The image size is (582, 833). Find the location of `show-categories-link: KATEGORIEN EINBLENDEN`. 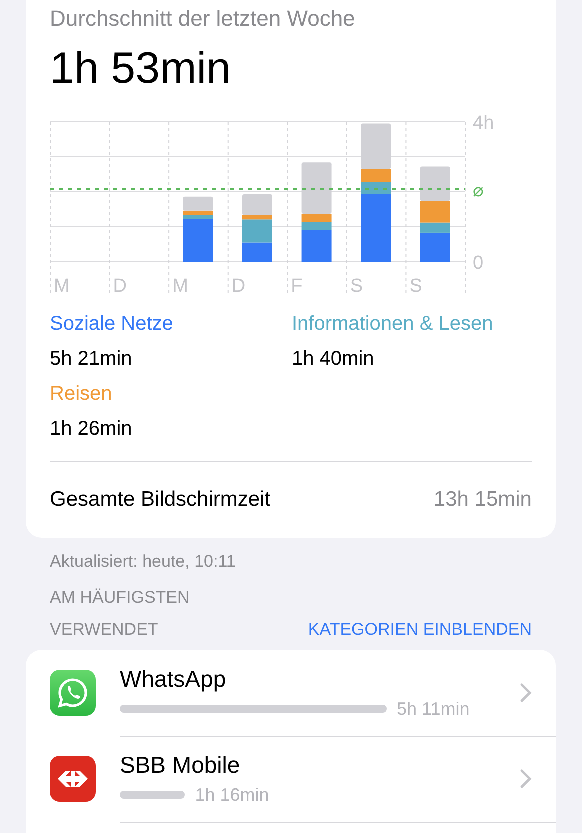

show-categories-link: KATEGORIEN EINBLENDEN is located at coordinates (420, 630).